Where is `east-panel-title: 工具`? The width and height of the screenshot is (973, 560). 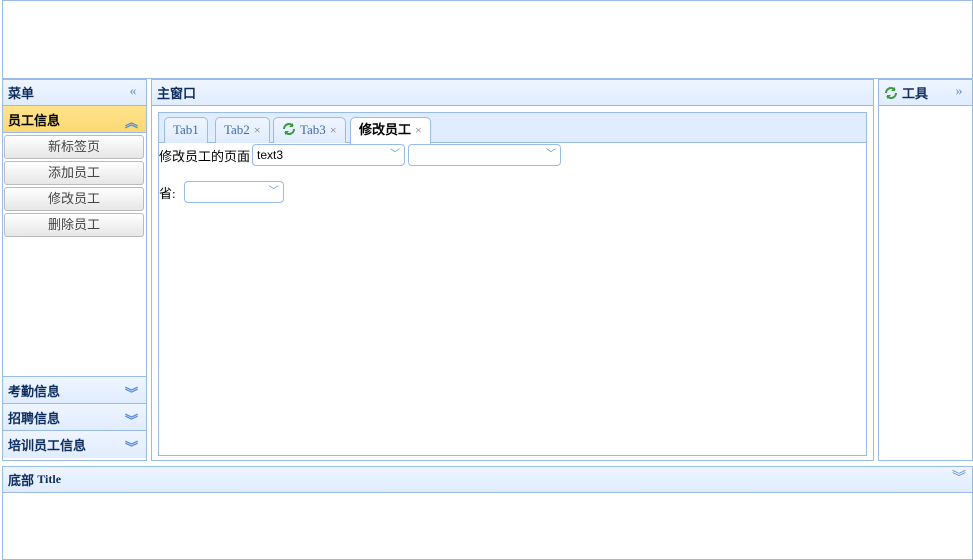 east-panel-title: 工具 is located at coordinates (915, 93).